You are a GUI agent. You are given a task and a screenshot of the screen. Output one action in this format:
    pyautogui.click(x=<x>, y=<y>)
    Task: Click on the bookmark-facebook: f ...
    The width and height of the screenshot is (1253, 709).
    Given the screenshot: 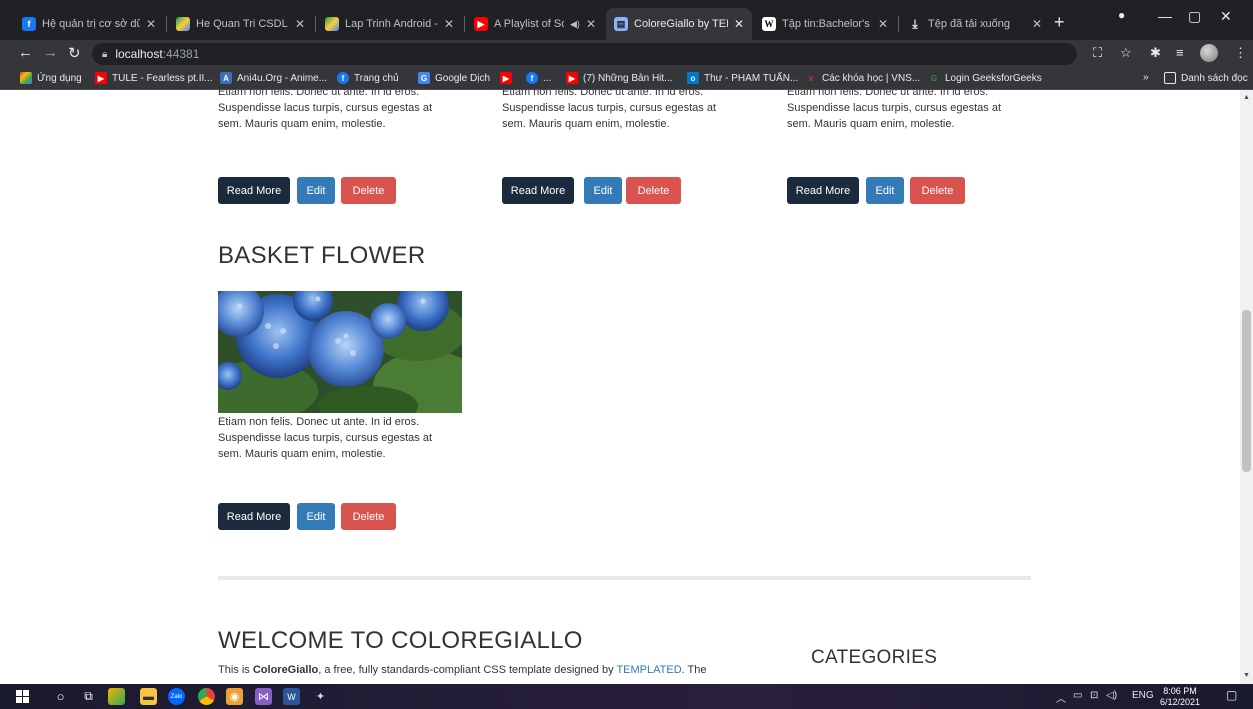 What is the action you would take?
    pyautogui.click(x=538, y=78)
    